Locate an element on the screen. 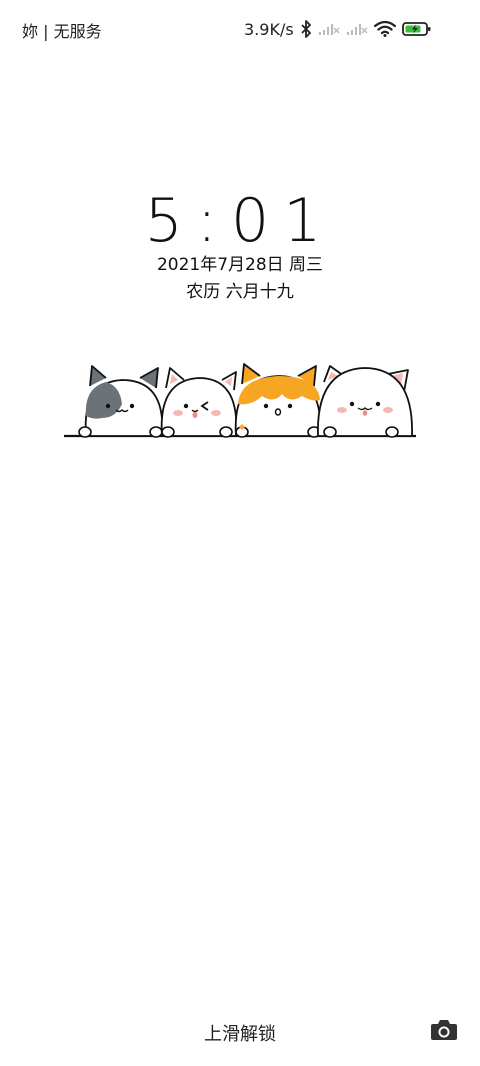 The width and height of the screenshot is (480, 1066). battery-charging-icon is located at coordinates (416, 29).